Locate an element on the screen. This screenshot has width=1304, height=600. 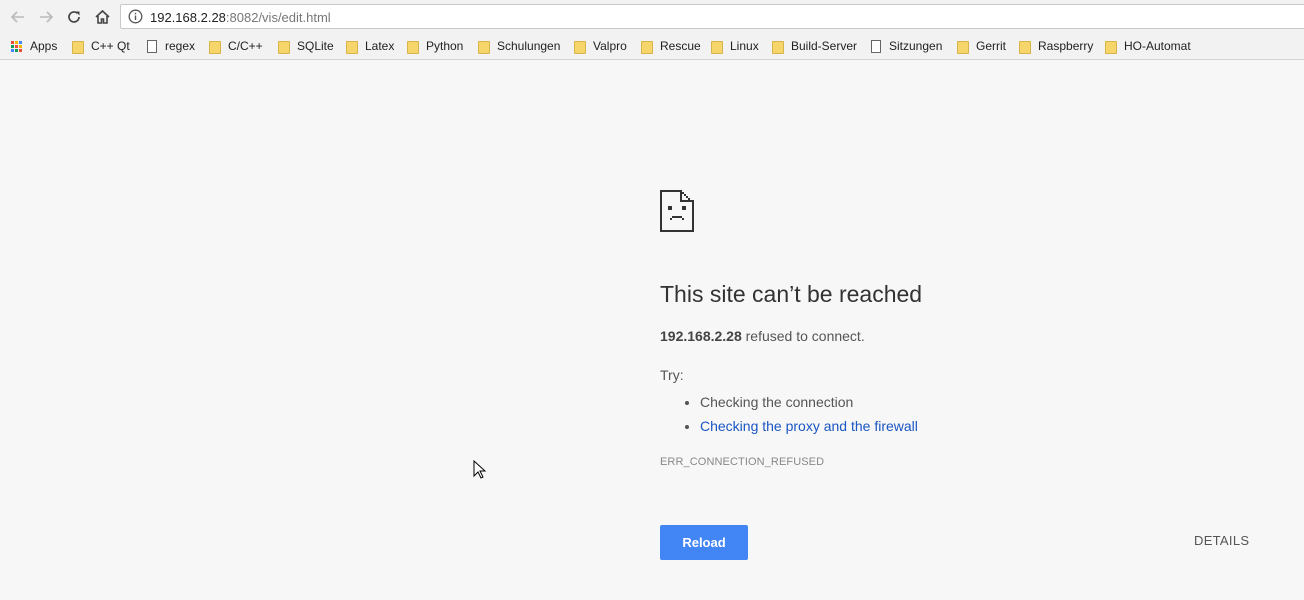
bookmark-folder: Schulungen is located at coordinates (518, 46).